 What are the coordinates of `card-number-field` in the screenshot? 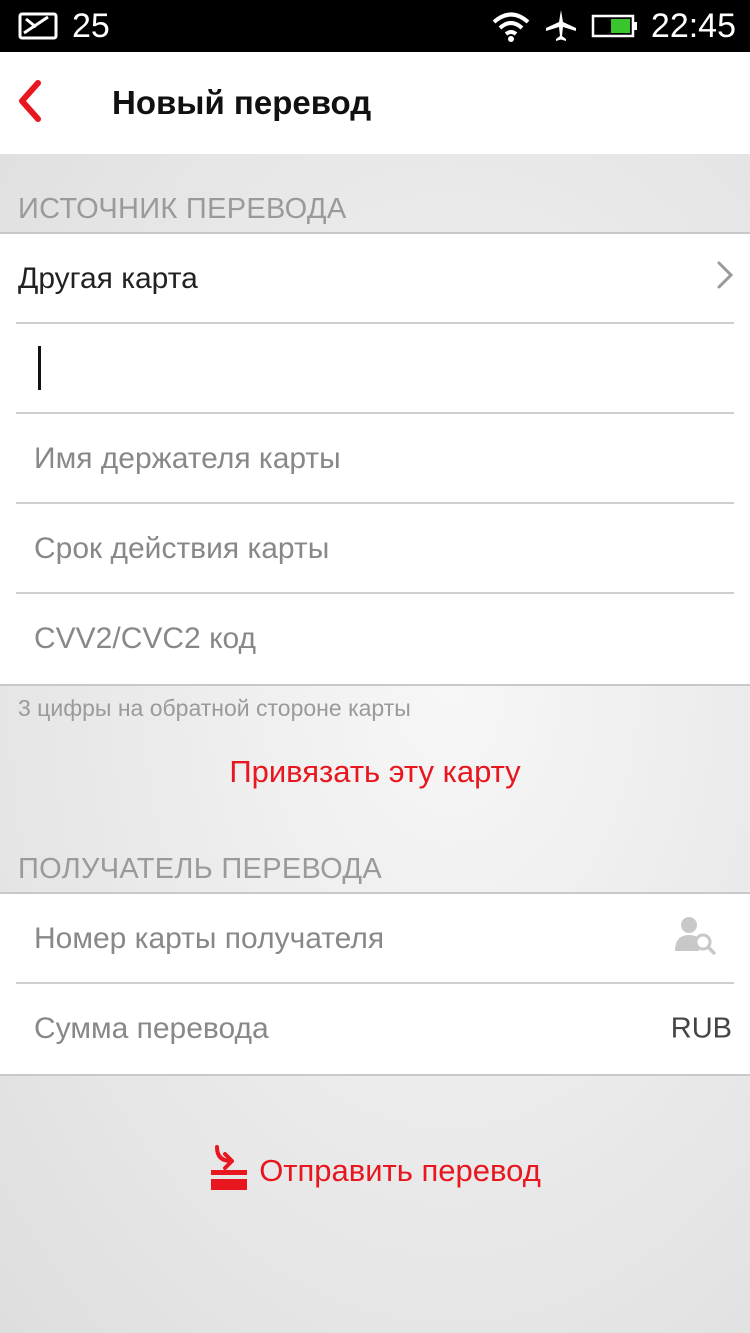 It's located at (375, 369).